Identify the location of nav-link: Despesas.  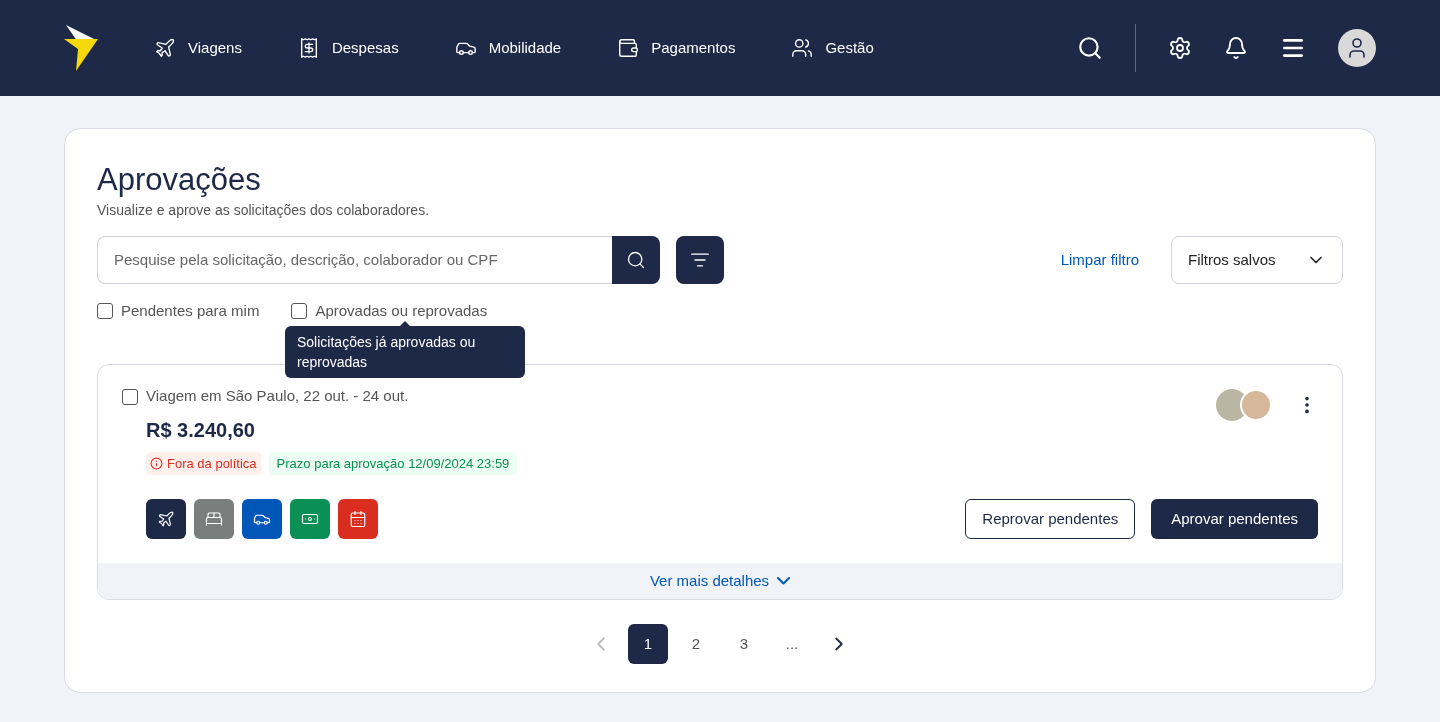
(348, 48).